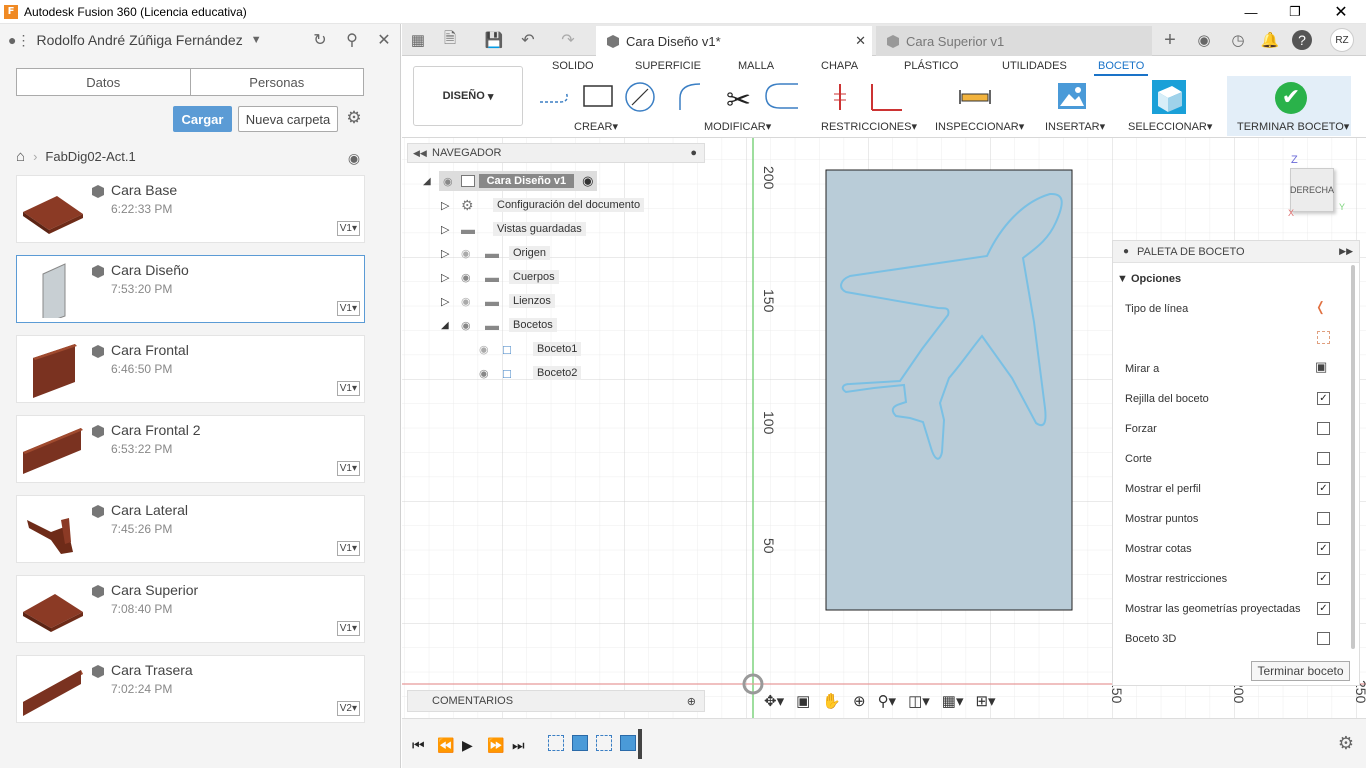  Describe the element at coordinates (20, 156) in the screenshot. I see `home-icon: ⌂` at that location.